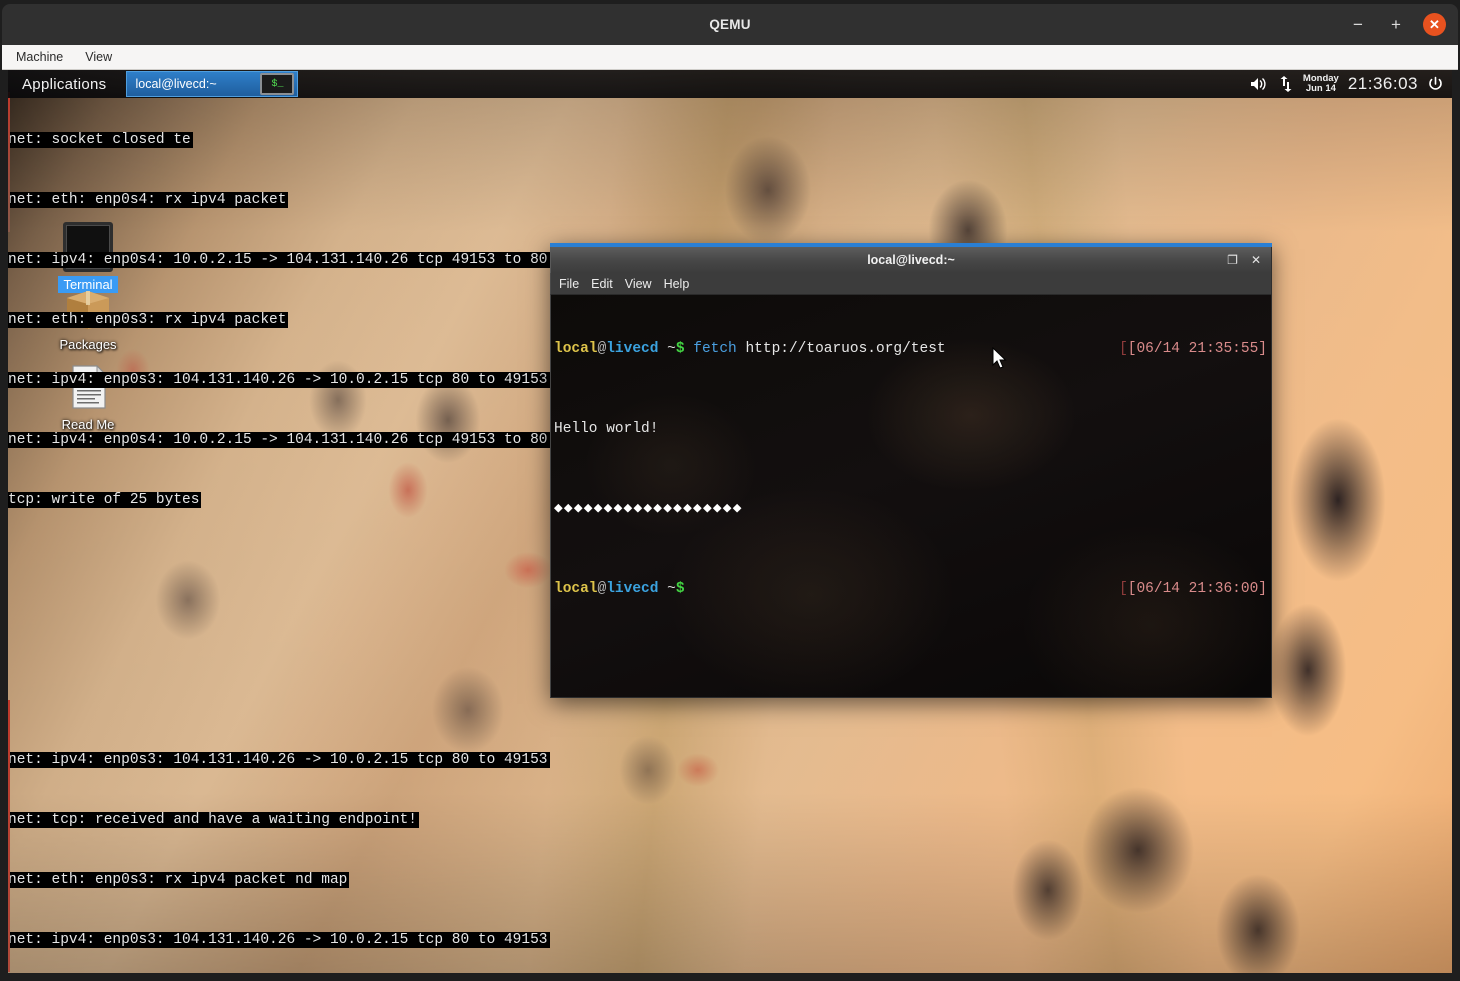 The image size is (1460, 981). Describe the element at coordinates (910, 589) in the screenshot. I see `terminal-line: local@livecd ~$ [[06/14 21:36:00]` at that location.